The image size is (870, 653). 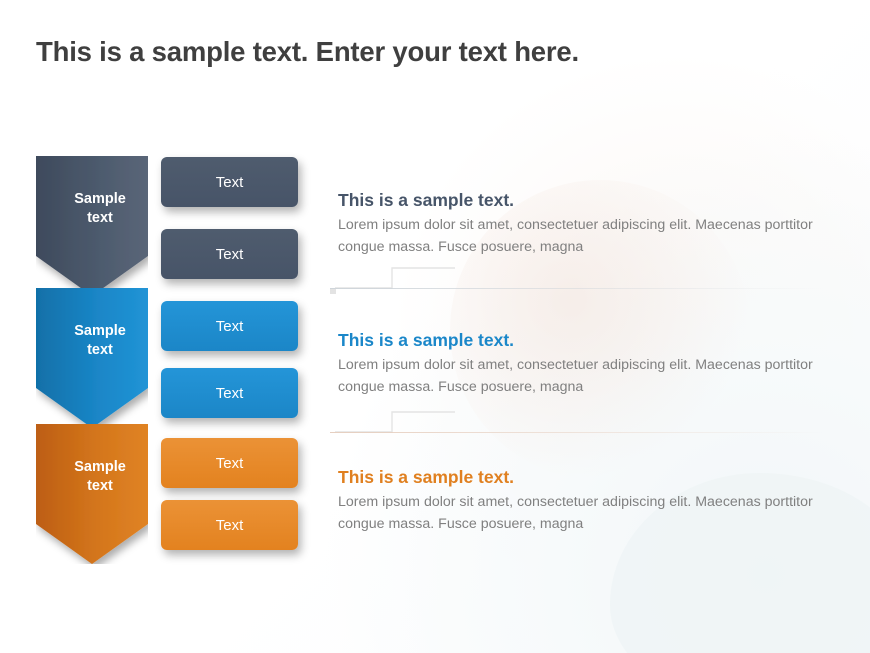 What do you see at coordinates (426, 200) in the screenshot?
I see `row-heading-1: This is a sample text.` at bounding box center [426, 200].